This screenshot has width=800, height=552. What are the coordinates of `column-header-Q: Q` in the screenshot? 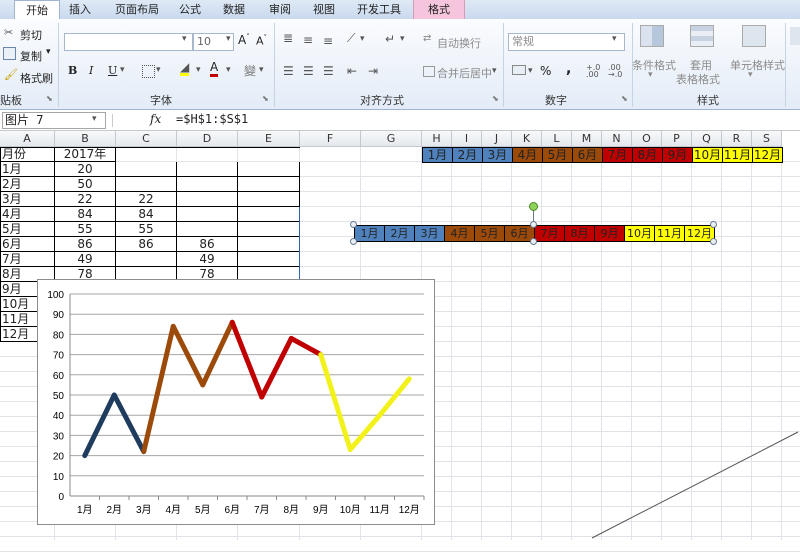 It's located at (707, 139).